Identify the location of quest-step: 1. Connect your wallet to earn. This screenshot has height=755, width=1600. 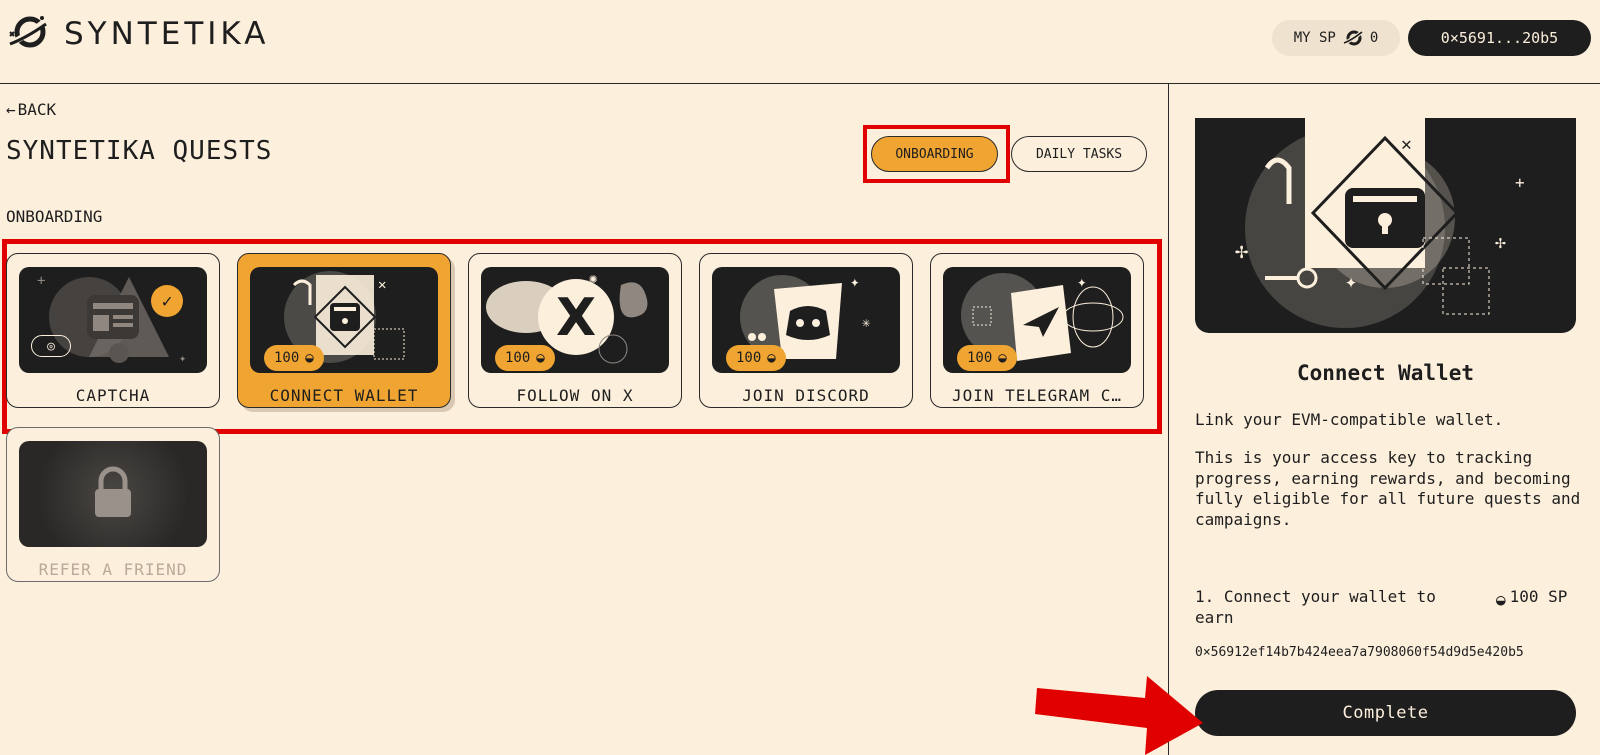
(1315, 607).